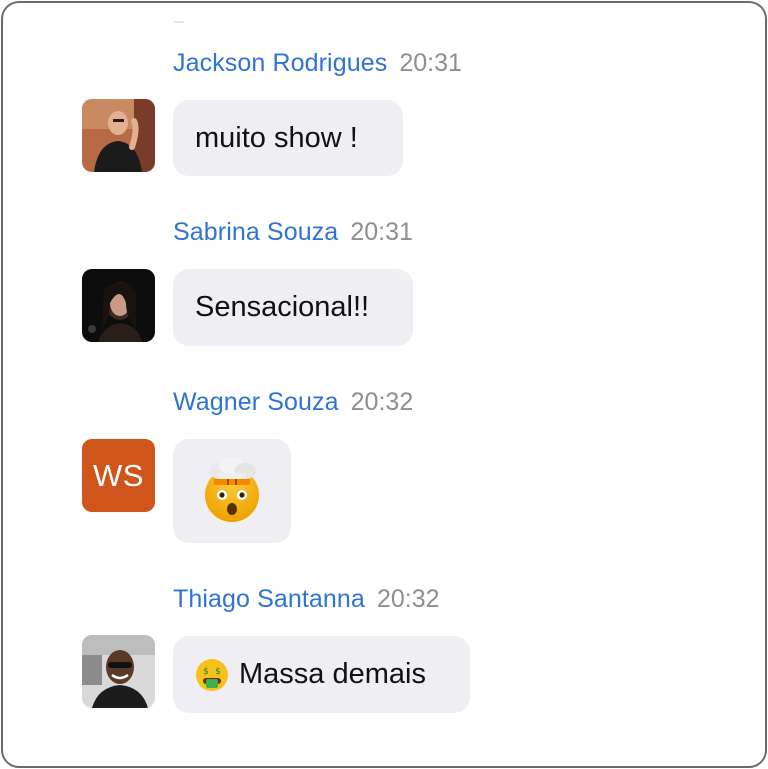  What do you see at coordinates (280, 63) in the screenshot?
I see `sender-name: Jackson Rodrigues` at bounding box center [280, 63].